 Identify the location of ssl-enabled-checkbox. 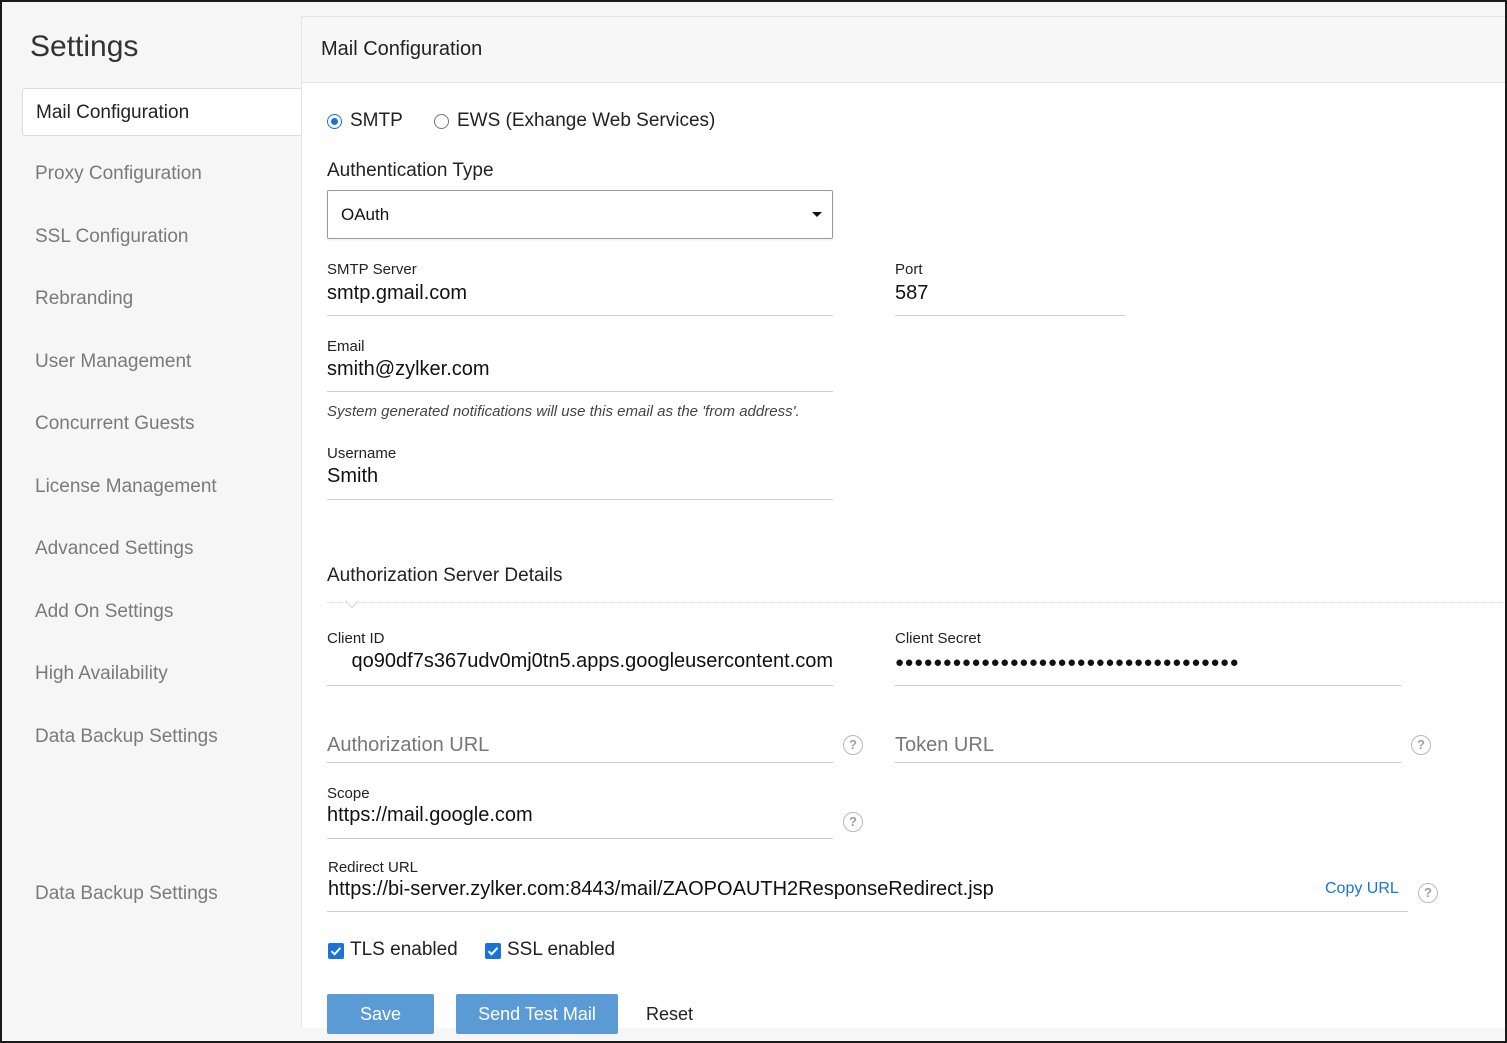
(493, 951).